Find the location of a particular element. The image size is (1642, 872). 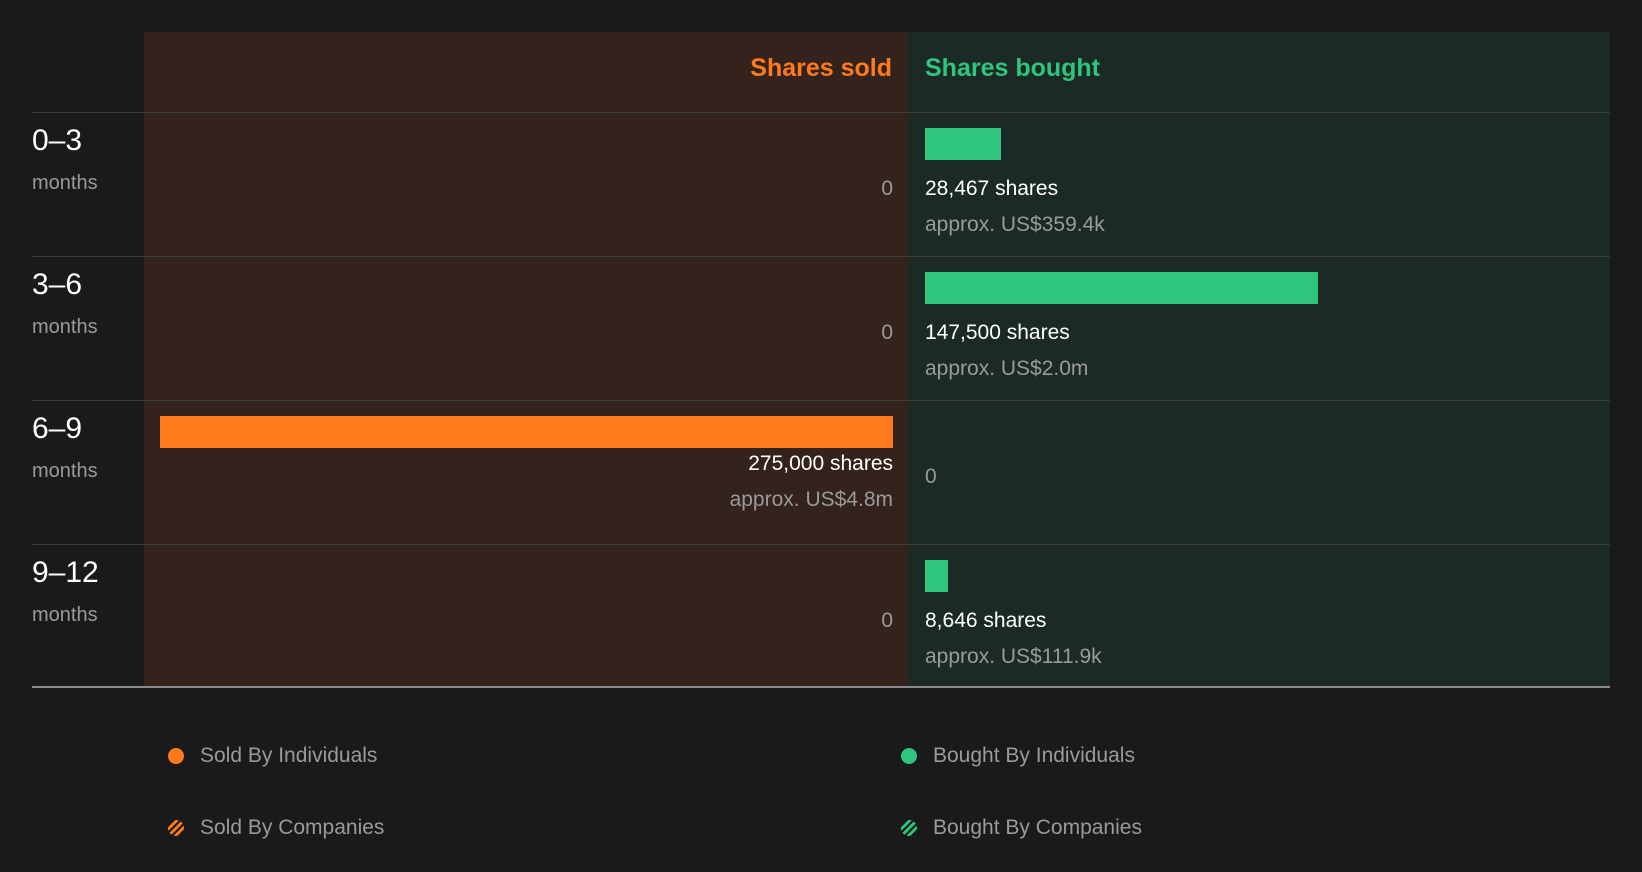

legend-item: Bought By Individuals is located at coordinates (1018, 756).